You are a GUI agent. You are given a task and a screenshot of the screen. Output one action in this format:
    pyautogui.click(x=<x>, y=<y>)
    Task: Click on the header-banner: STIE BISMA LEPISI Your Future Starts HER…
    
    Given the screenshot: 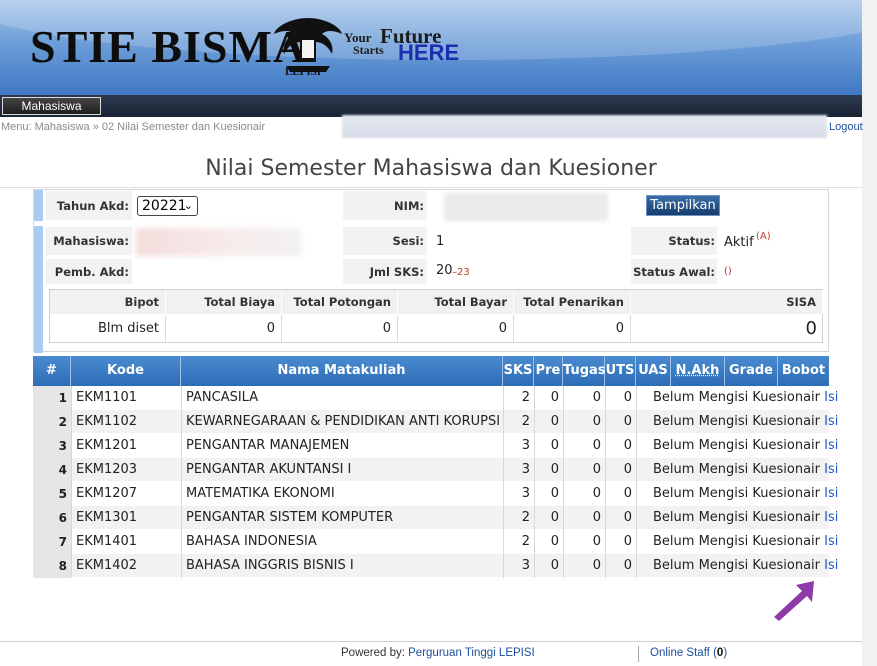 What is the action you would take?
    pyautogui.click(x=431, y=47)
    